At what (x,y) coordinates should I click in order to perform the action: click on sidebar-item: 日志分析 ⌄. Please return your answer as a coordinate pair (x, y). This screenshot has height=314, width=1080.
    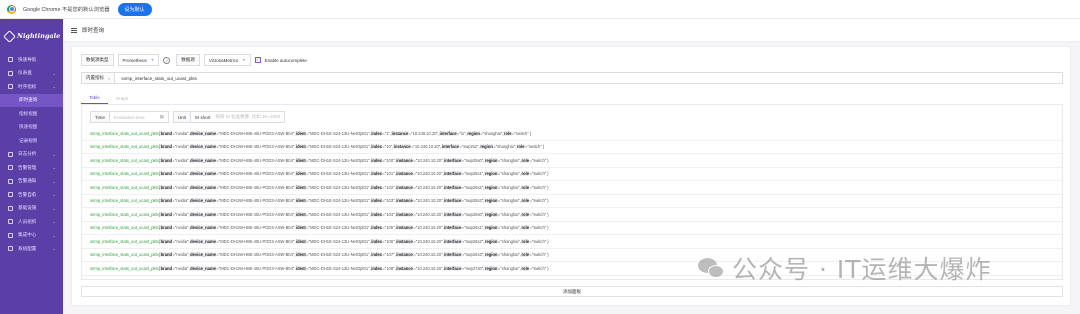
    Looking at the image, I should click on (31, 155).